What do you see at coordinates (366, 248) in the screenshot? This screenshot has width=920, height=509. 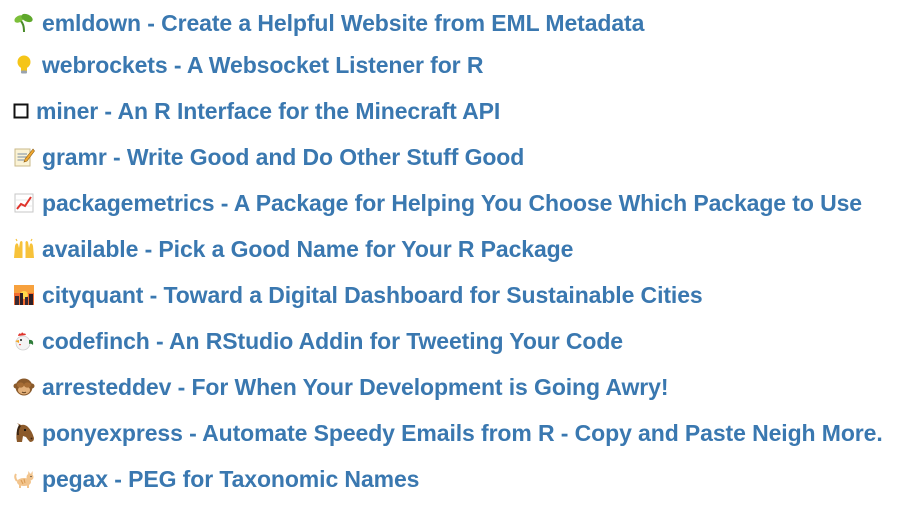 I see `package-description: Pick a Good Name for Your R Package` at bounding box center [366, 248].